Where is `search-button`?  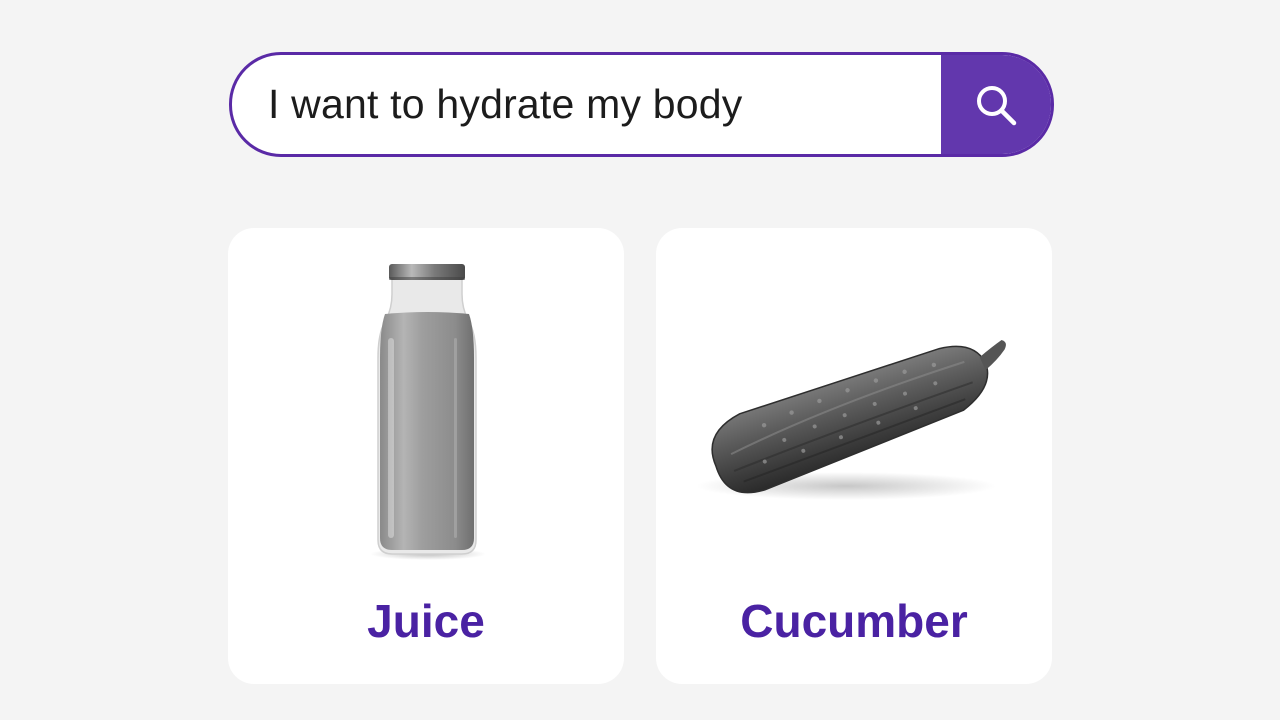
search-button is located at coordinates (996, 104).